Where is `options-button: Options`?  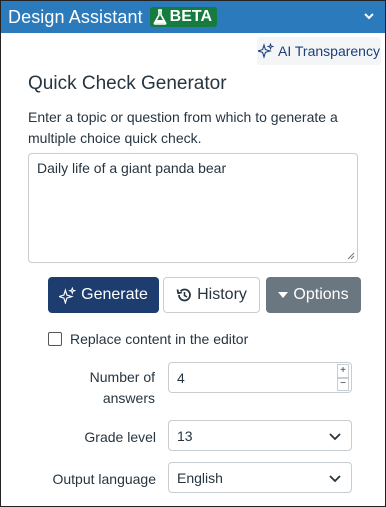 options-button: Options is located at coordinates (313, 295).